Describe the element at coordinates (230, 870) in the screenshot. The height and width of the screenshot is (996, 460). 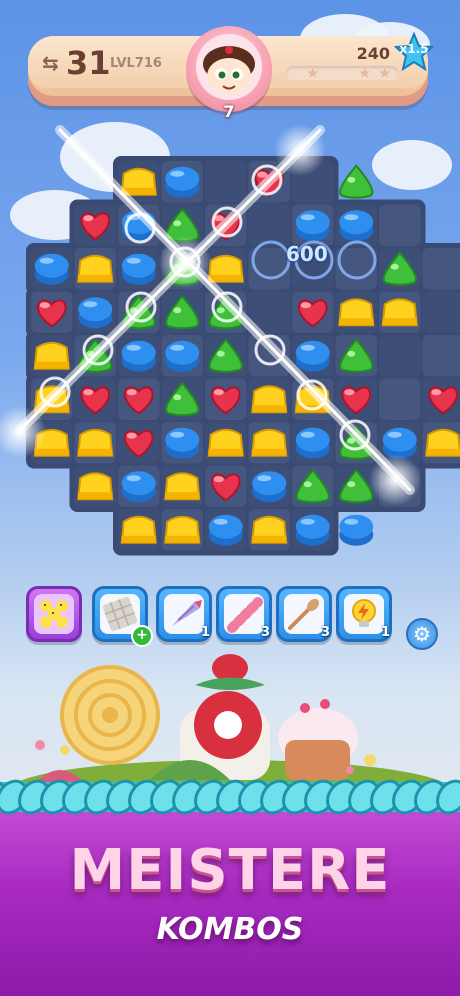
I see `banner-headline: MEISTERE` at that location.